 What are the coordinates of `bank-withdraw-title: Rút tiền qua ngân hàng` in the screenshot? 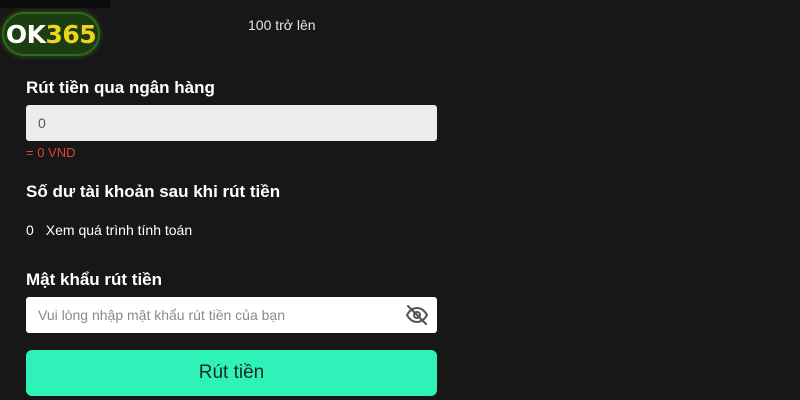 It's located at (120, 87).